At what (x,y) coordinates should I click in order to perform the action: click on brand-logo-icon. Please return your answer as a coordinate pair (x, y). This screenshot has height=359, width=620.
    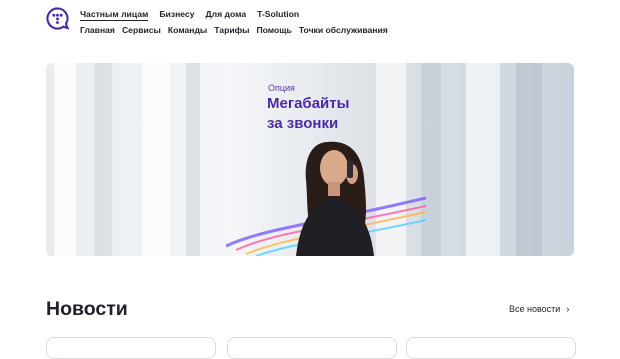
    Looking at the image, I should click on (57, 18).